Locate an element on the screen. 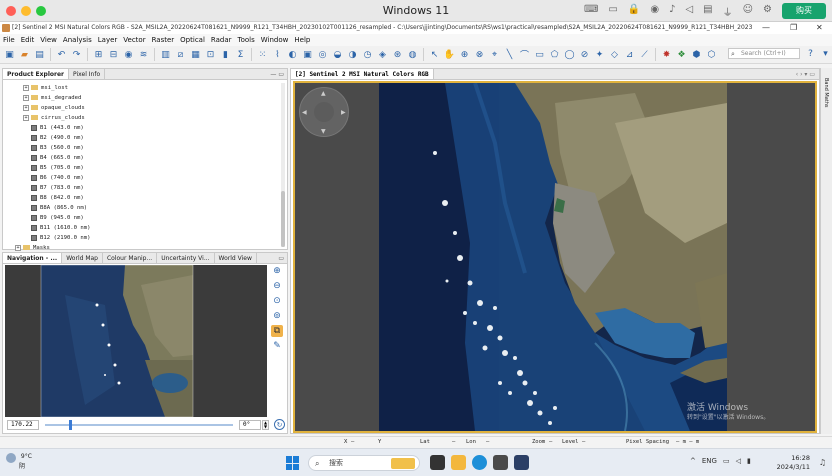 This screenshot has height=476, width=832. band-edit-icon: ⧄ is located at coordinates (180, 54).